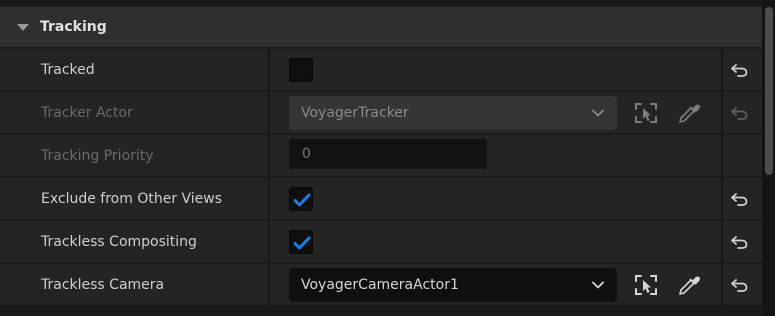 The image size is (775, 316). I want to click on property-row-trackless-compositing: Trackless Compositing, so click(381, 241).